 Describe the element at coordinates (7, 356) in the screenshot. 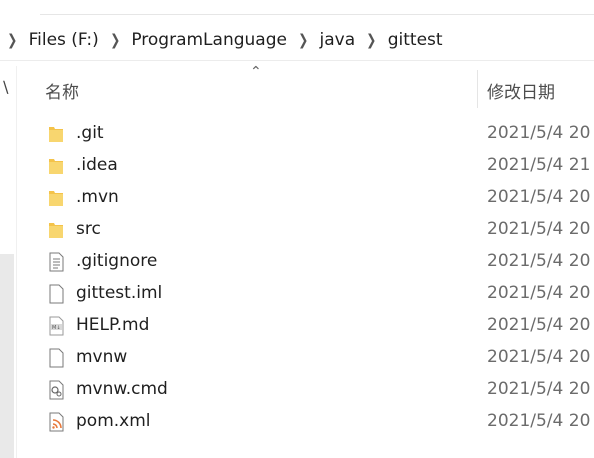

I see `navigation-pane-scrollbar` at that location.